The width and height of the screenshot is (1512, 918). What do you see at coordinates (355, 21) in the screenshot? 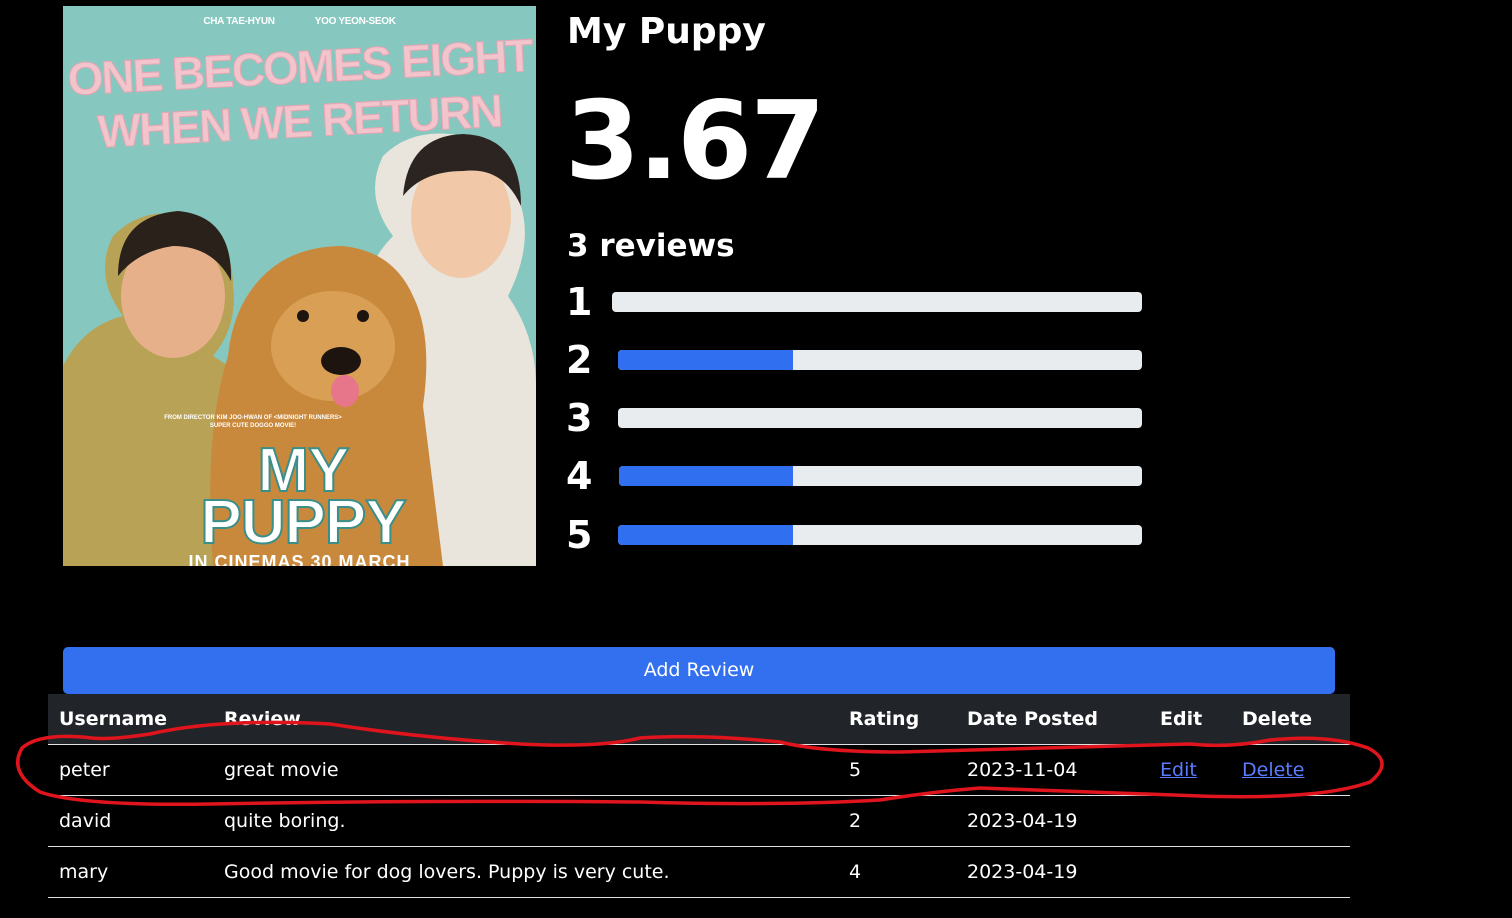
I see `poster-credit: YOO YEON-SEOK` at bounding box center [355, 21].